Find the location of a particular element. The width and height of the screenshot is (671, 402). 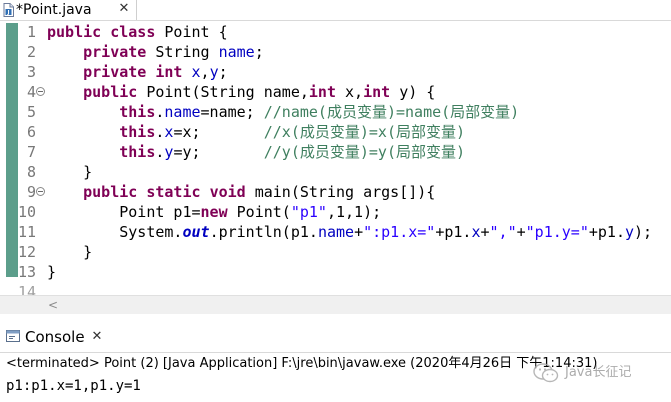

code-line: 2 private String name; is located at coordinates (335, 52).